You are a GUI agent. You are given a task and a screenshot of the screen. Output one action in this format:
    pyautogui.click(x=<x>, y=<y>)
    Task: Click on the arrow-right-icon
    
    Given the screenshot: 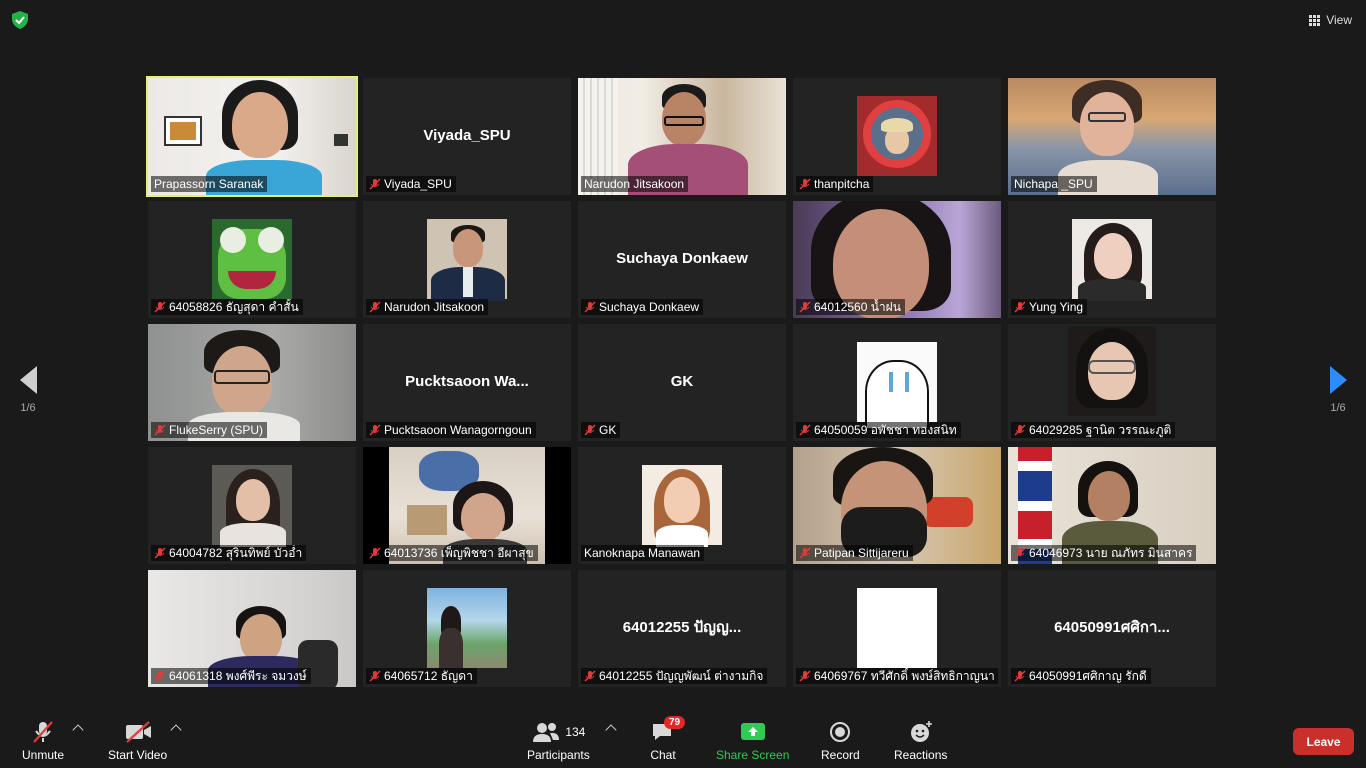 What is the action you would take?
    pyautogui.click(x=1338, y=380)
    